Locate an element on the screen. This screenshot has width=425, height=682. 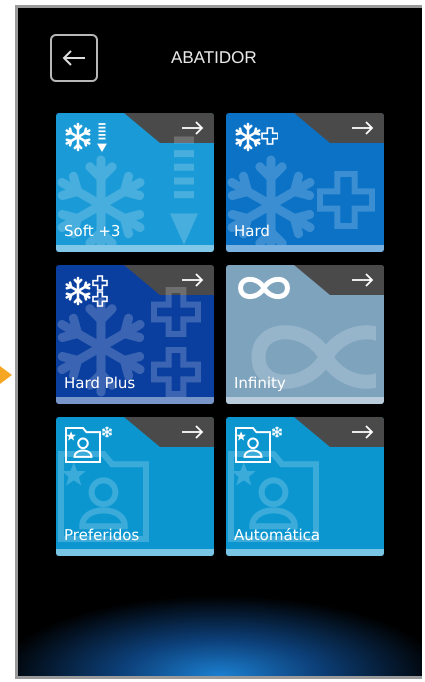
mode-tile: Soft +3 is located at coordinates (135, 182).